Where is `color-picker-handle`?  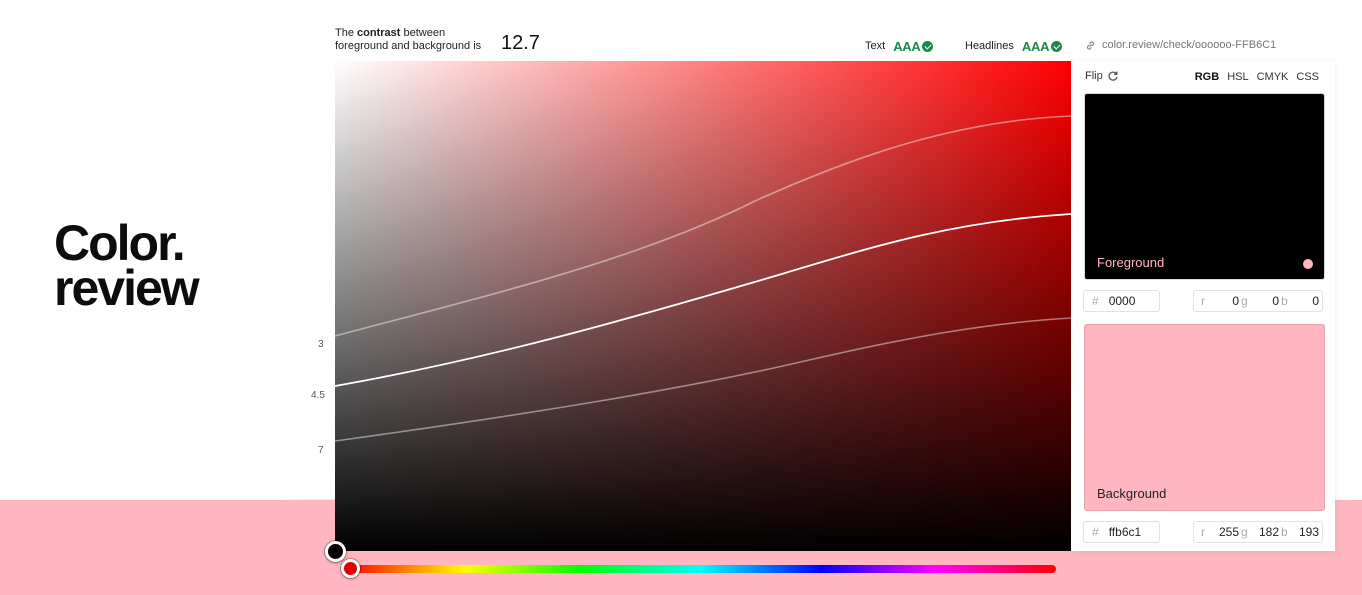 color-picker-handle is located at coordinates (335, 551).